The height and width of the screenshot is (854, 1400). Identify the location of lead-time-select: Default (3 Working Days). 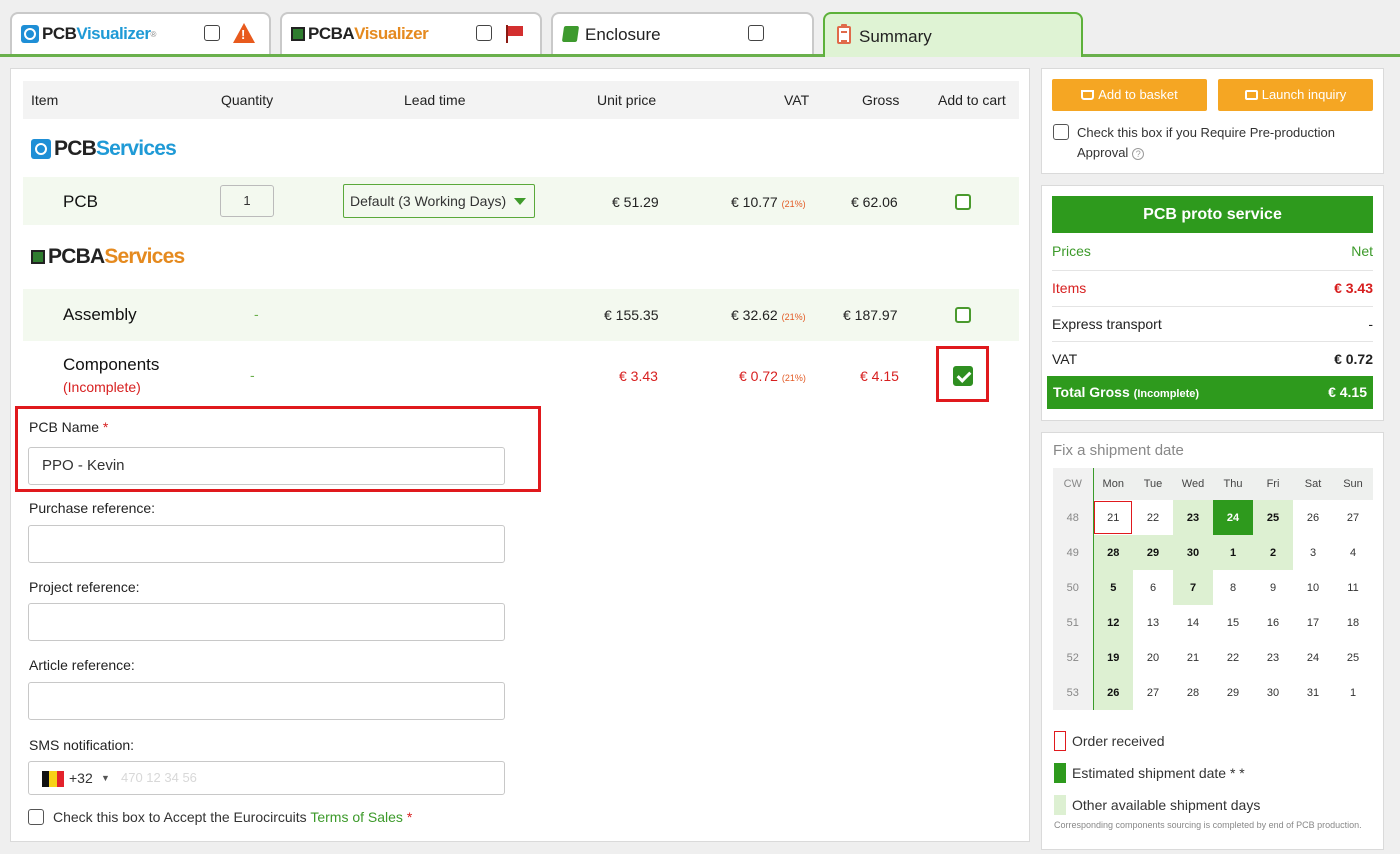
(439, 201).